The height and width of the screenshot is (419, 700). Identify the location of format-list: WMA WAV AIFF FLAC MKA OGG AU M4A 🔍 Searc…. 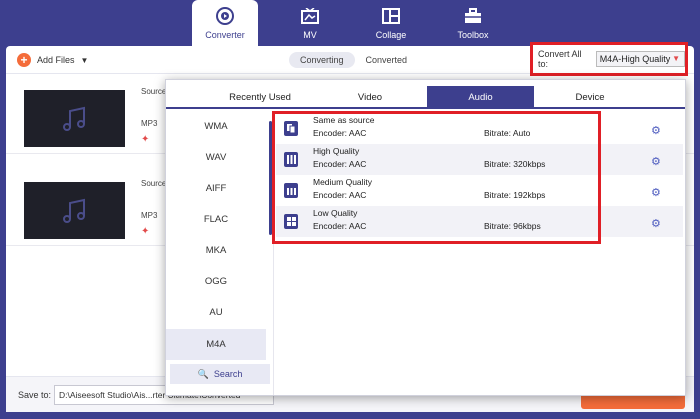
(220, 253).